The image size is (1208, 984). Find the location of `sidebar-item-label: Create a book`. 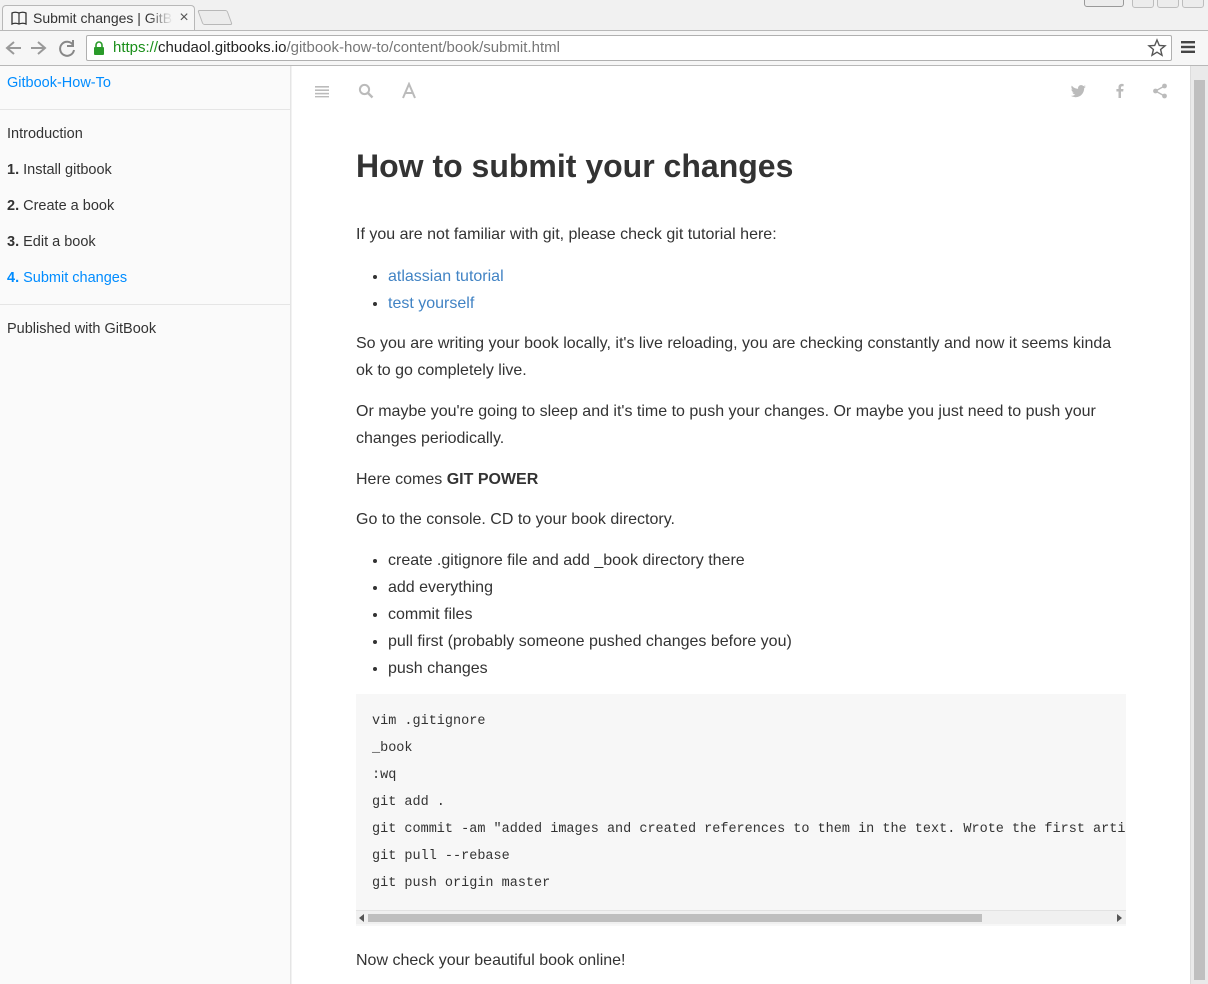

sidebar-item-label: Create a book is located at coordinates (69, 206).